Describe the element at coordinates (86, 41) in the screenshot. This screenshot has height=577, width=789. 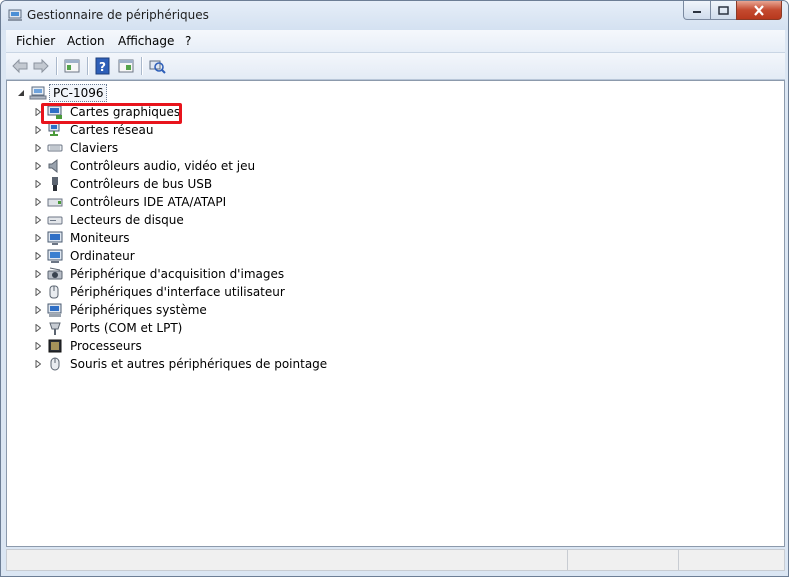
I see `menu-action: Action` at that location.